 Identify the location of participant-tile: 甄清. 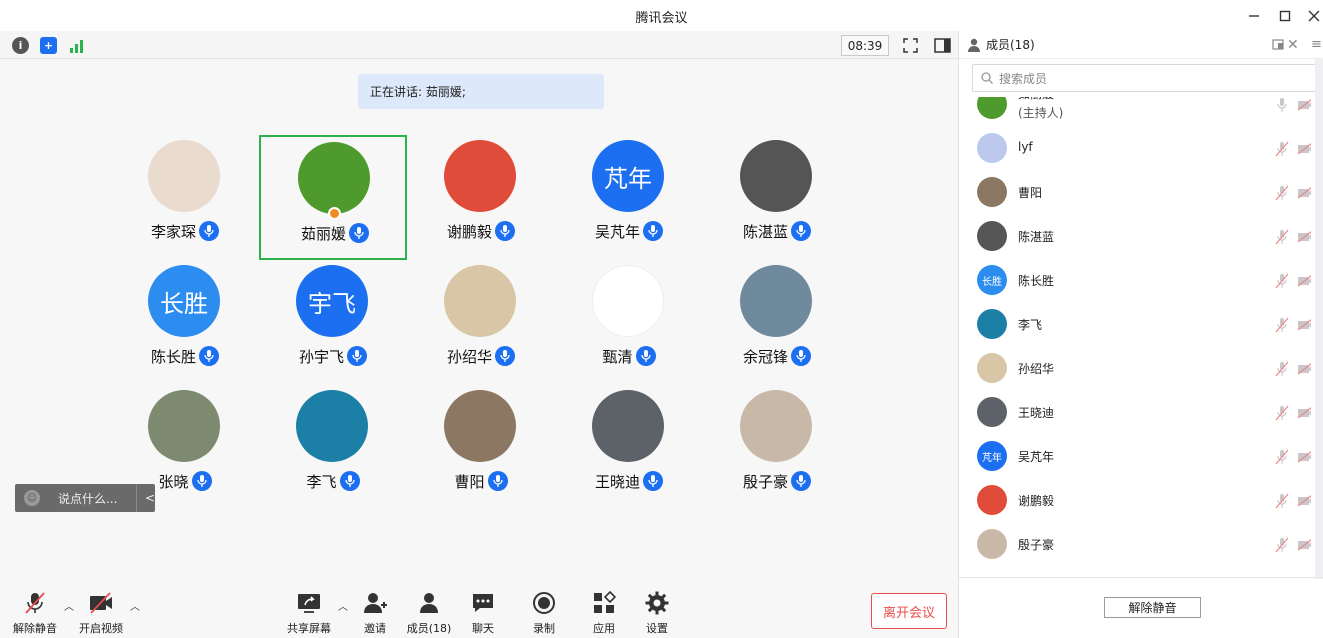
(629, 322).